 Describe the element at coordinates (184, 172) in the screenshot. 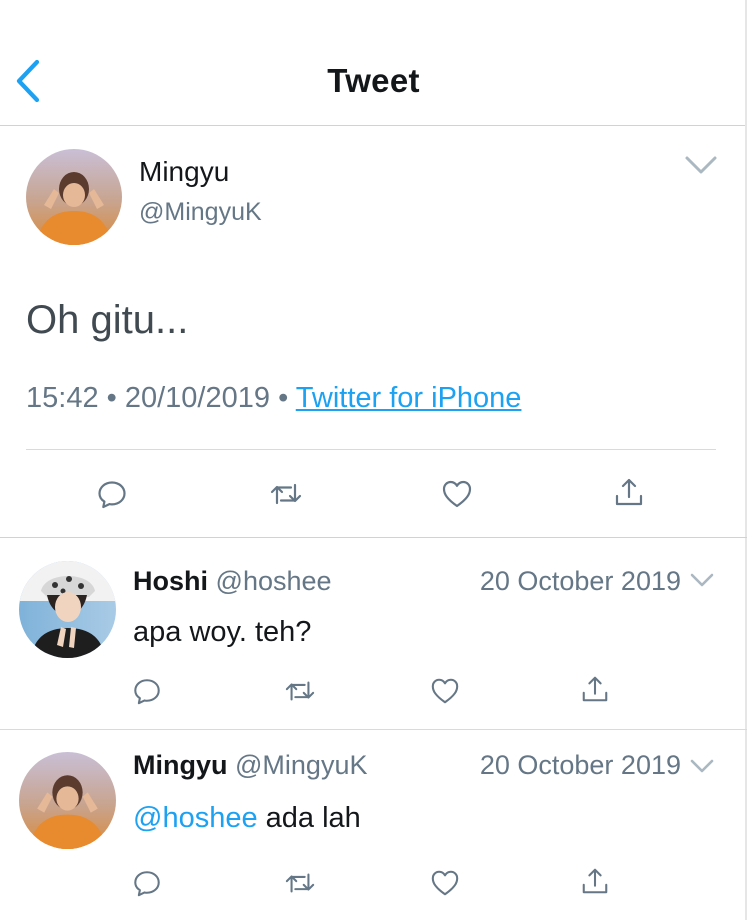

I see `author-name: Mingyu` at that location.